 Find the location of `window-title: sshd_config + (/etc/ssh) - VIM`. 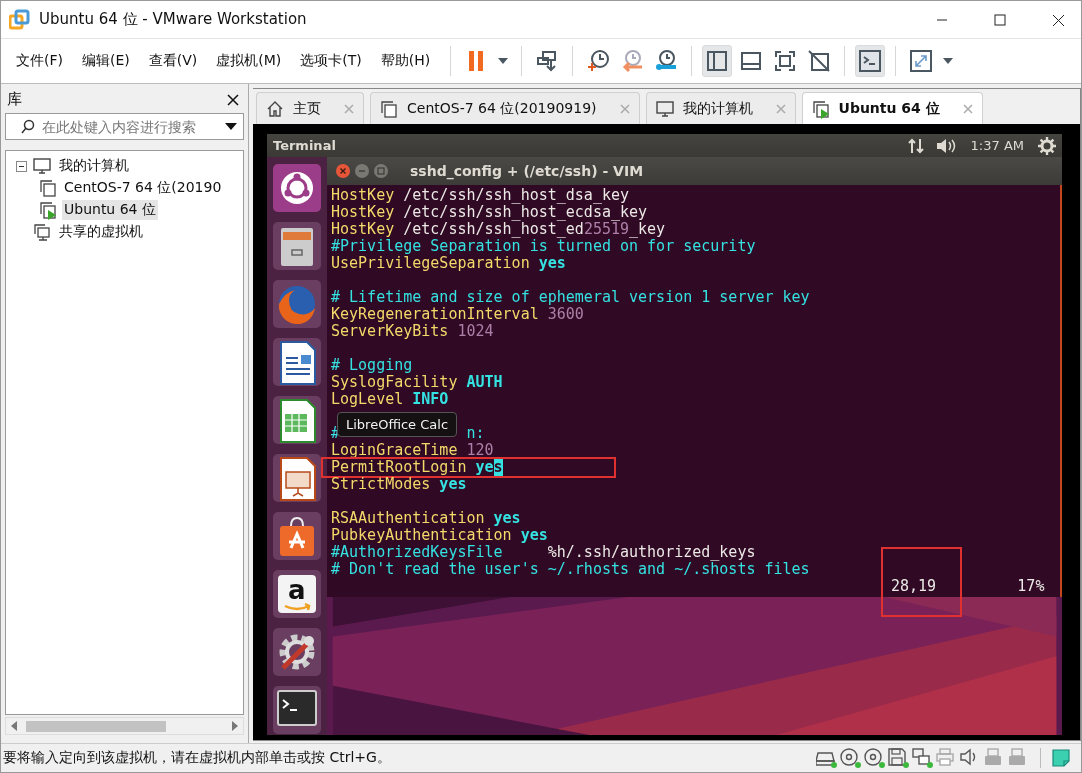

window-title: sshd_config + (/etc/ssh) - VIM is located at coordinates (527, 171).